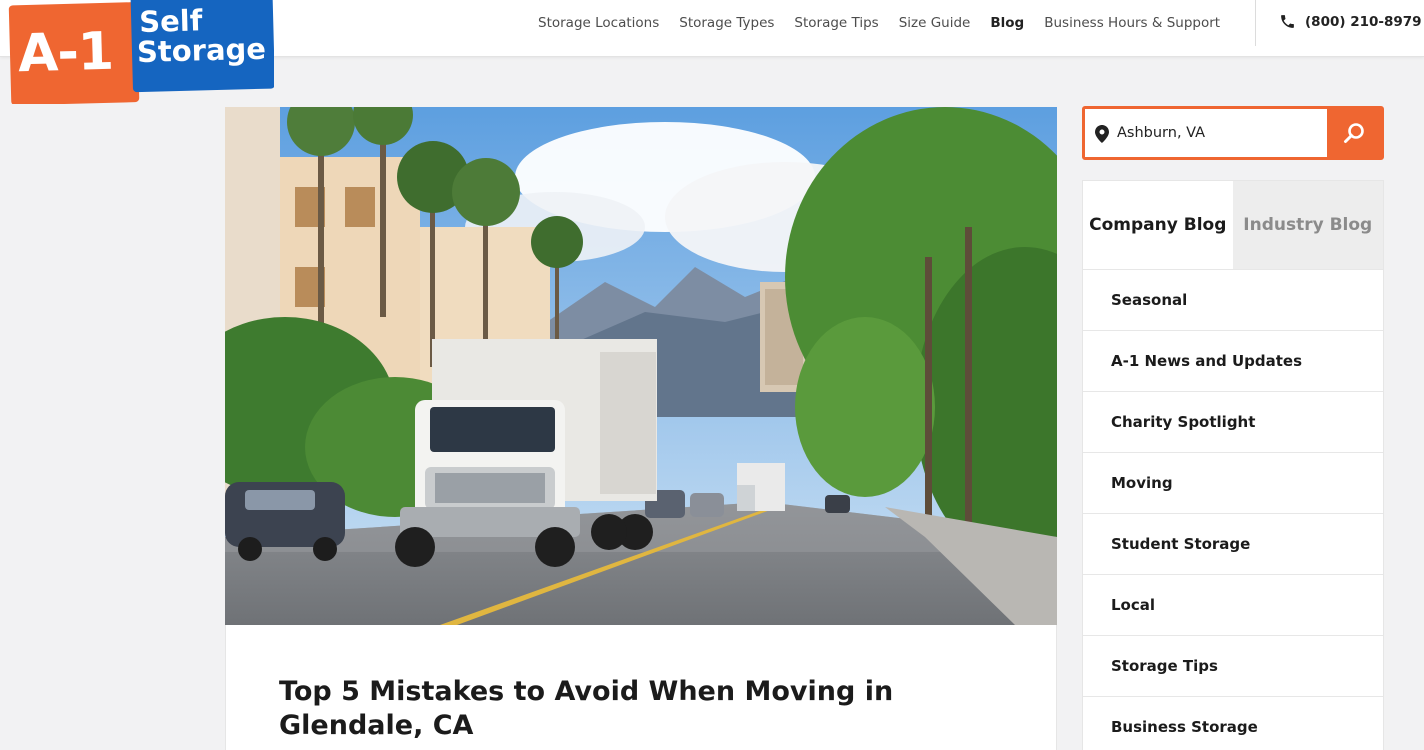  What do you see at coordinates (65, 53) in the screenshot?
I see `logo-text-a1: A-1` at bounding box center [65, 53].